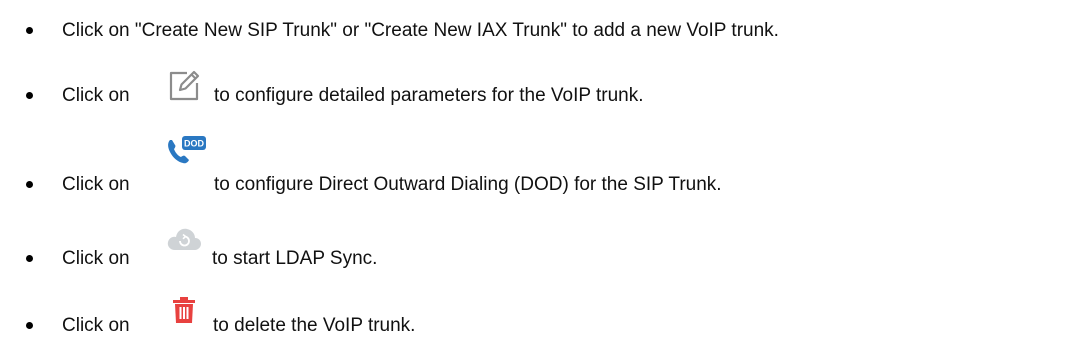 The height and width of the screenshot is (357, 1069). I want to click on item-suffix: to start LDAP Sync., so click(295, 258).